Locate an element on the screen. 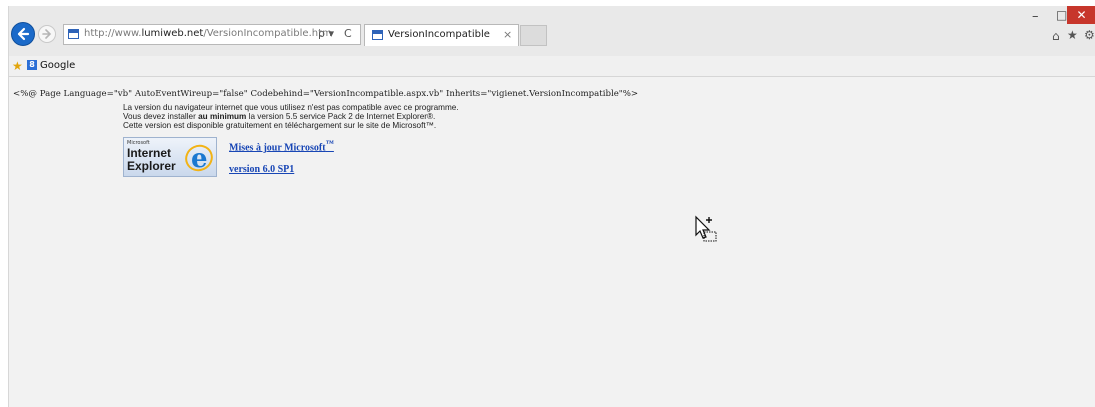  gear-icon: ⚙ is located at coordinates (1089, 35).